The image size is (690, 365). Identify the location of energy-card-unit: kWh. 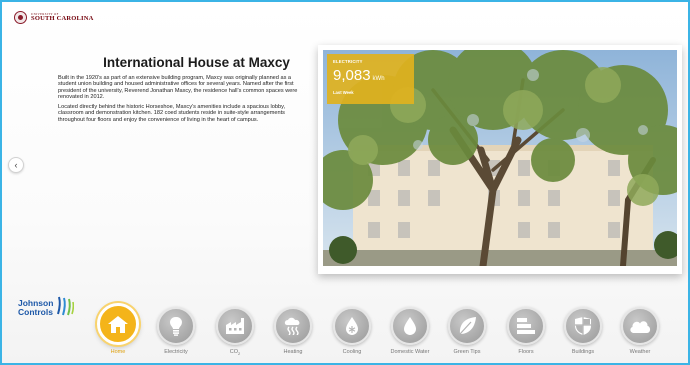
(378, 79).